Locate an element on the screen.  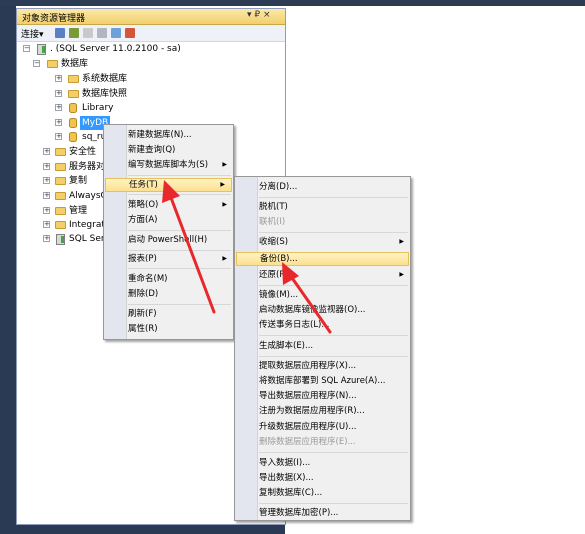
annotation-arrow-backup-head is located at coordinates (290, 273).